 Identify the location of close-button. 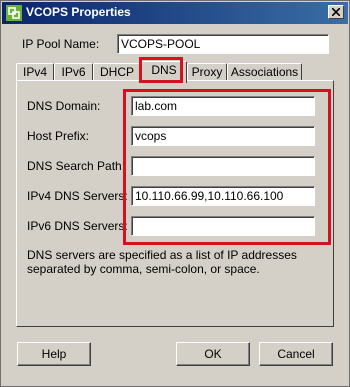
(336, 12).